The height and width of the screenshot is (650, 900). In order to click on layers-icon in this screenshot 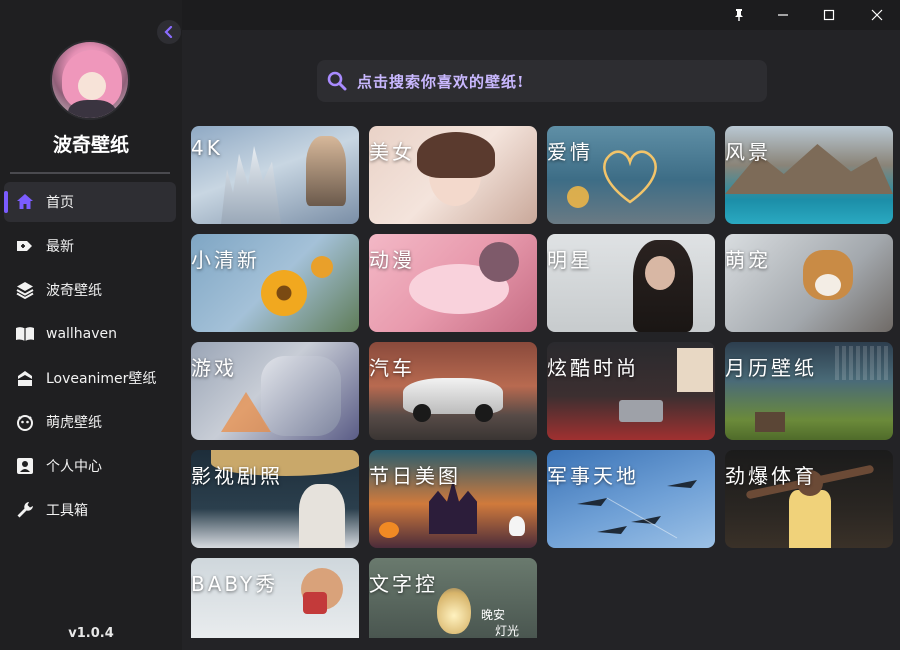, I will do `click(25, 290)`.